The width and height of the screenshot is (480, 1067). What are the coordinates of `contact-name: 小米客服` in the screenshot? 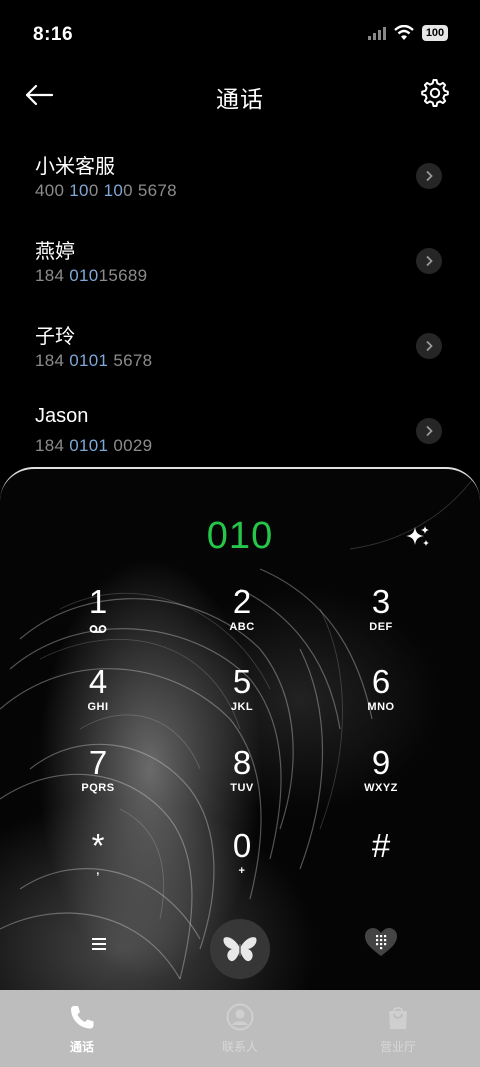 It's located at (75, 167).